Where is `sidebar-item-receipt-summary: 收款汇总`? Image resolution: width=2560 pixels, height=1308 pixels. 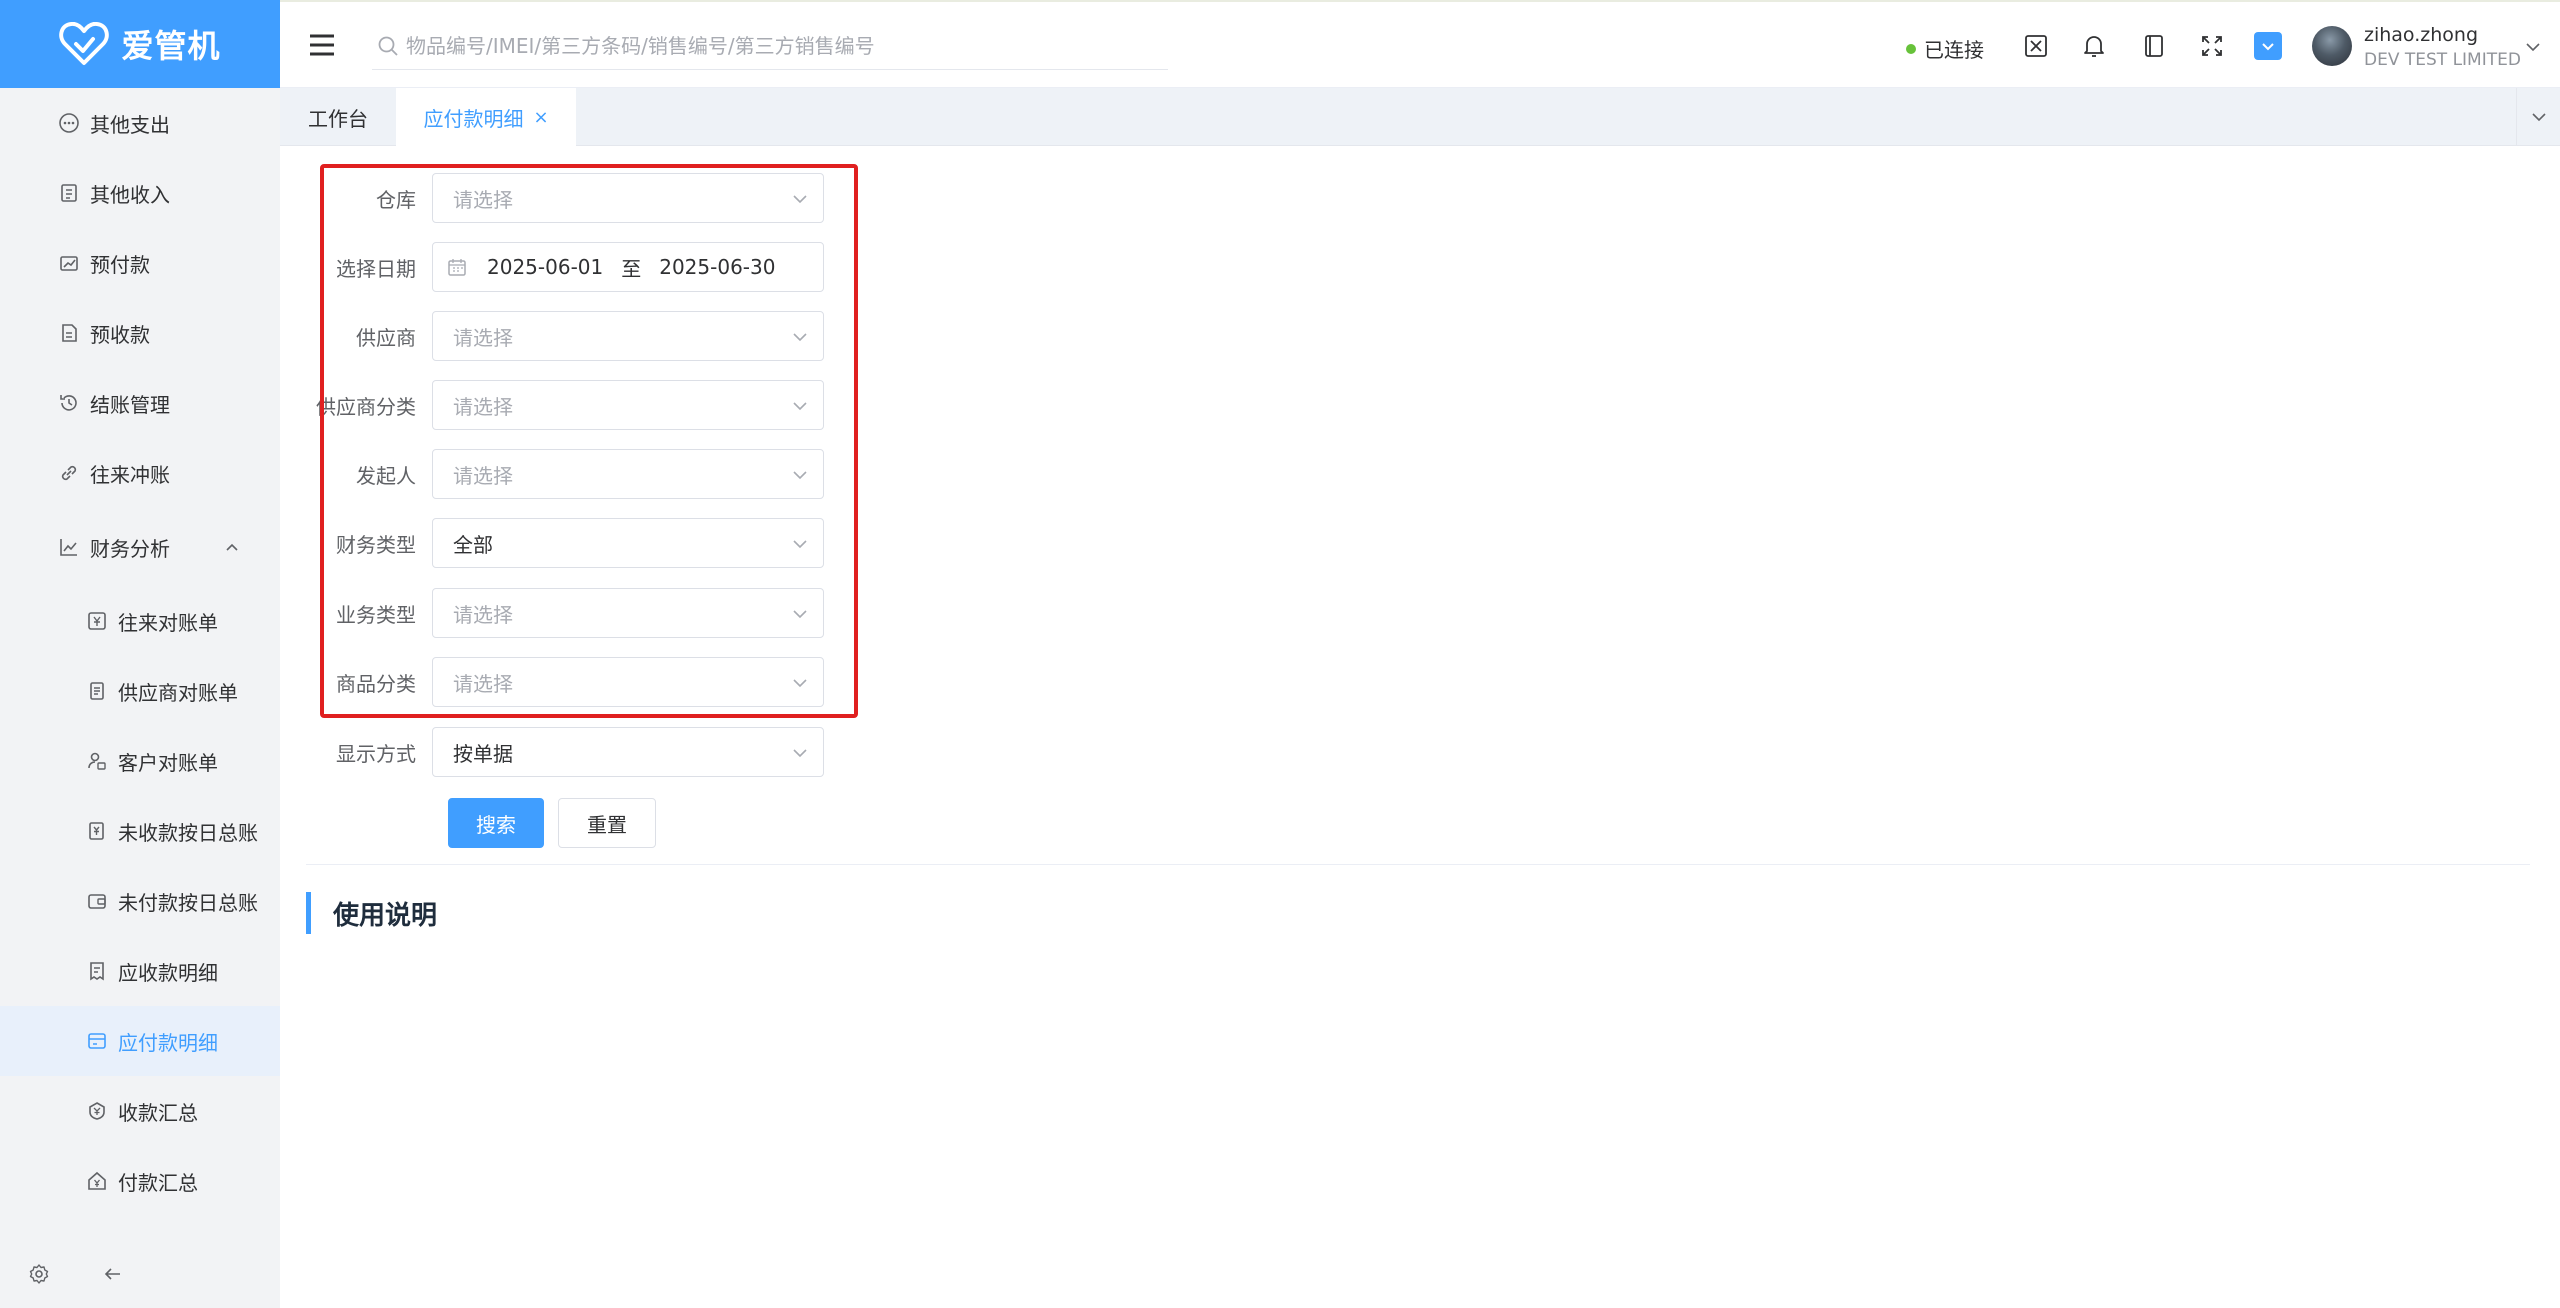 sidebar-item-receipt-summary: 收款汇总 is located at coordinates (140, 1111).